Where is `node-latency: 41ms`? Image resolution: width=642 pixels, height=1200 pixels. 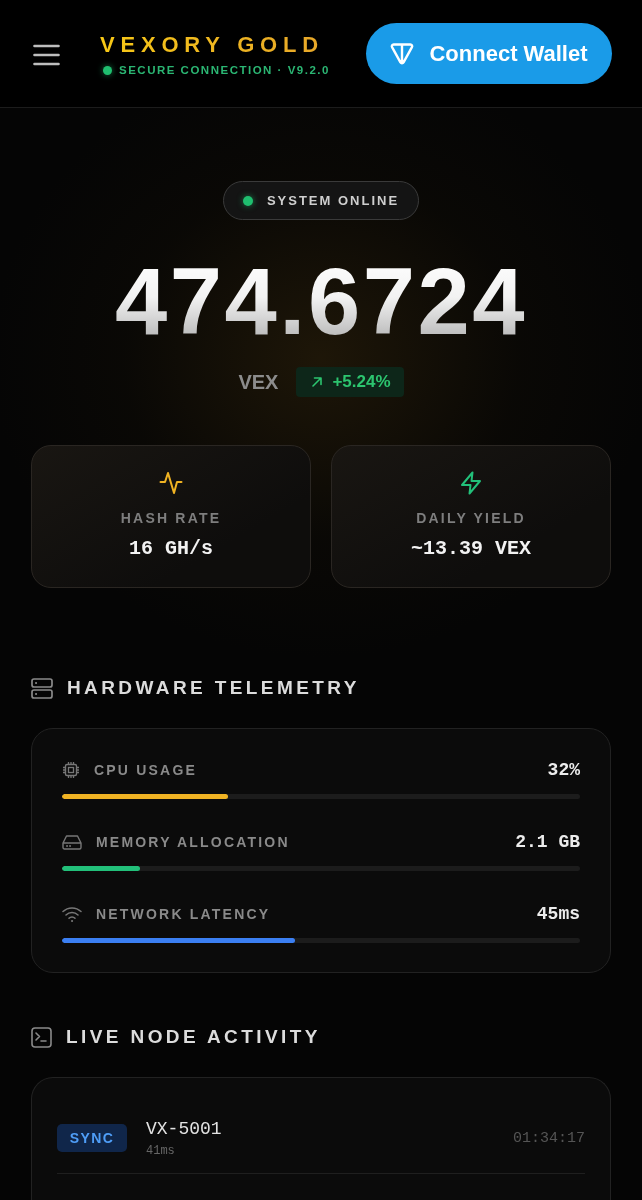
node-latency: 41ms is located at coordinates (161, 1151).